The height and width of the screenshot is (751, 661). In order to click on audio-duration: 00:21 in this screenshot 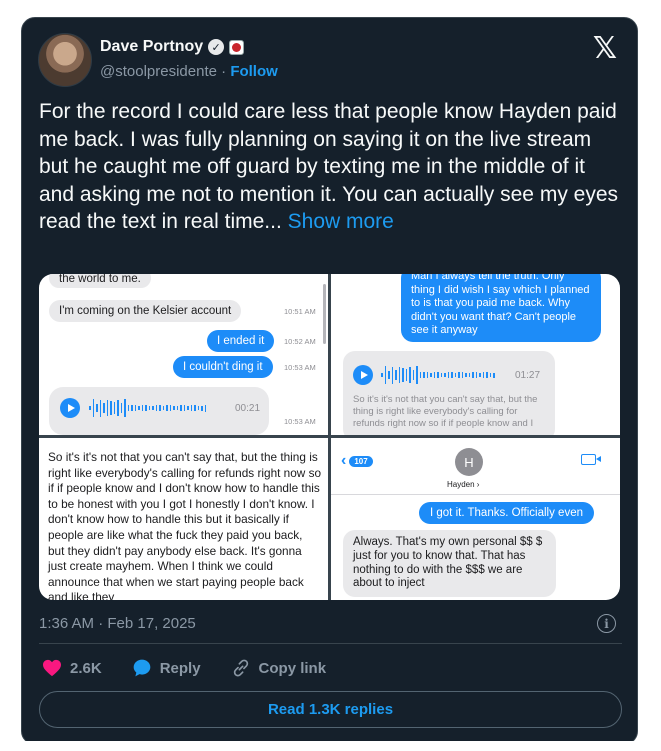, I will do `click(248, 408)`.